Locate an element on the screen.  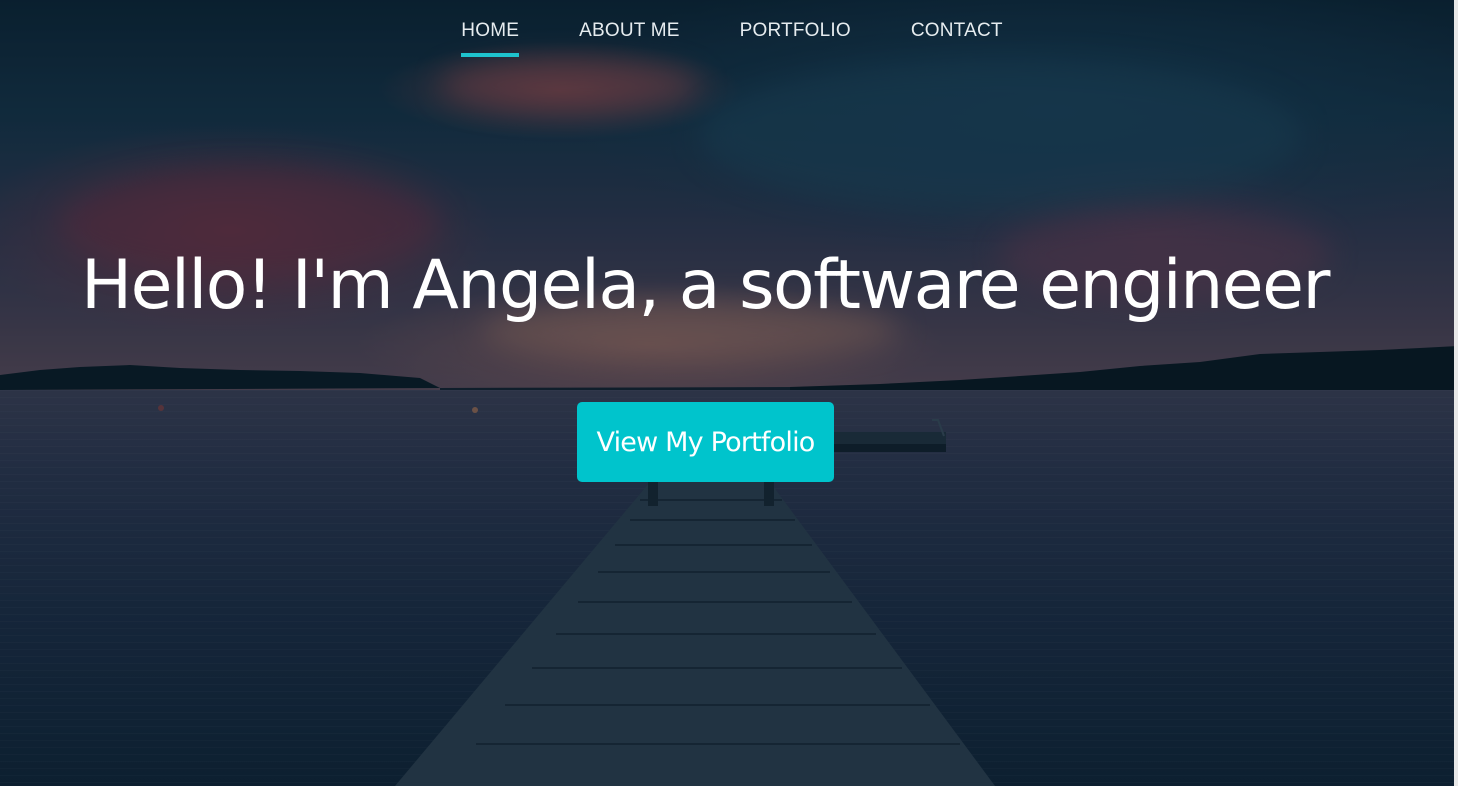
hero-title: Hello! I'm Angela, a software engineer is located at coordinates (705, 285).